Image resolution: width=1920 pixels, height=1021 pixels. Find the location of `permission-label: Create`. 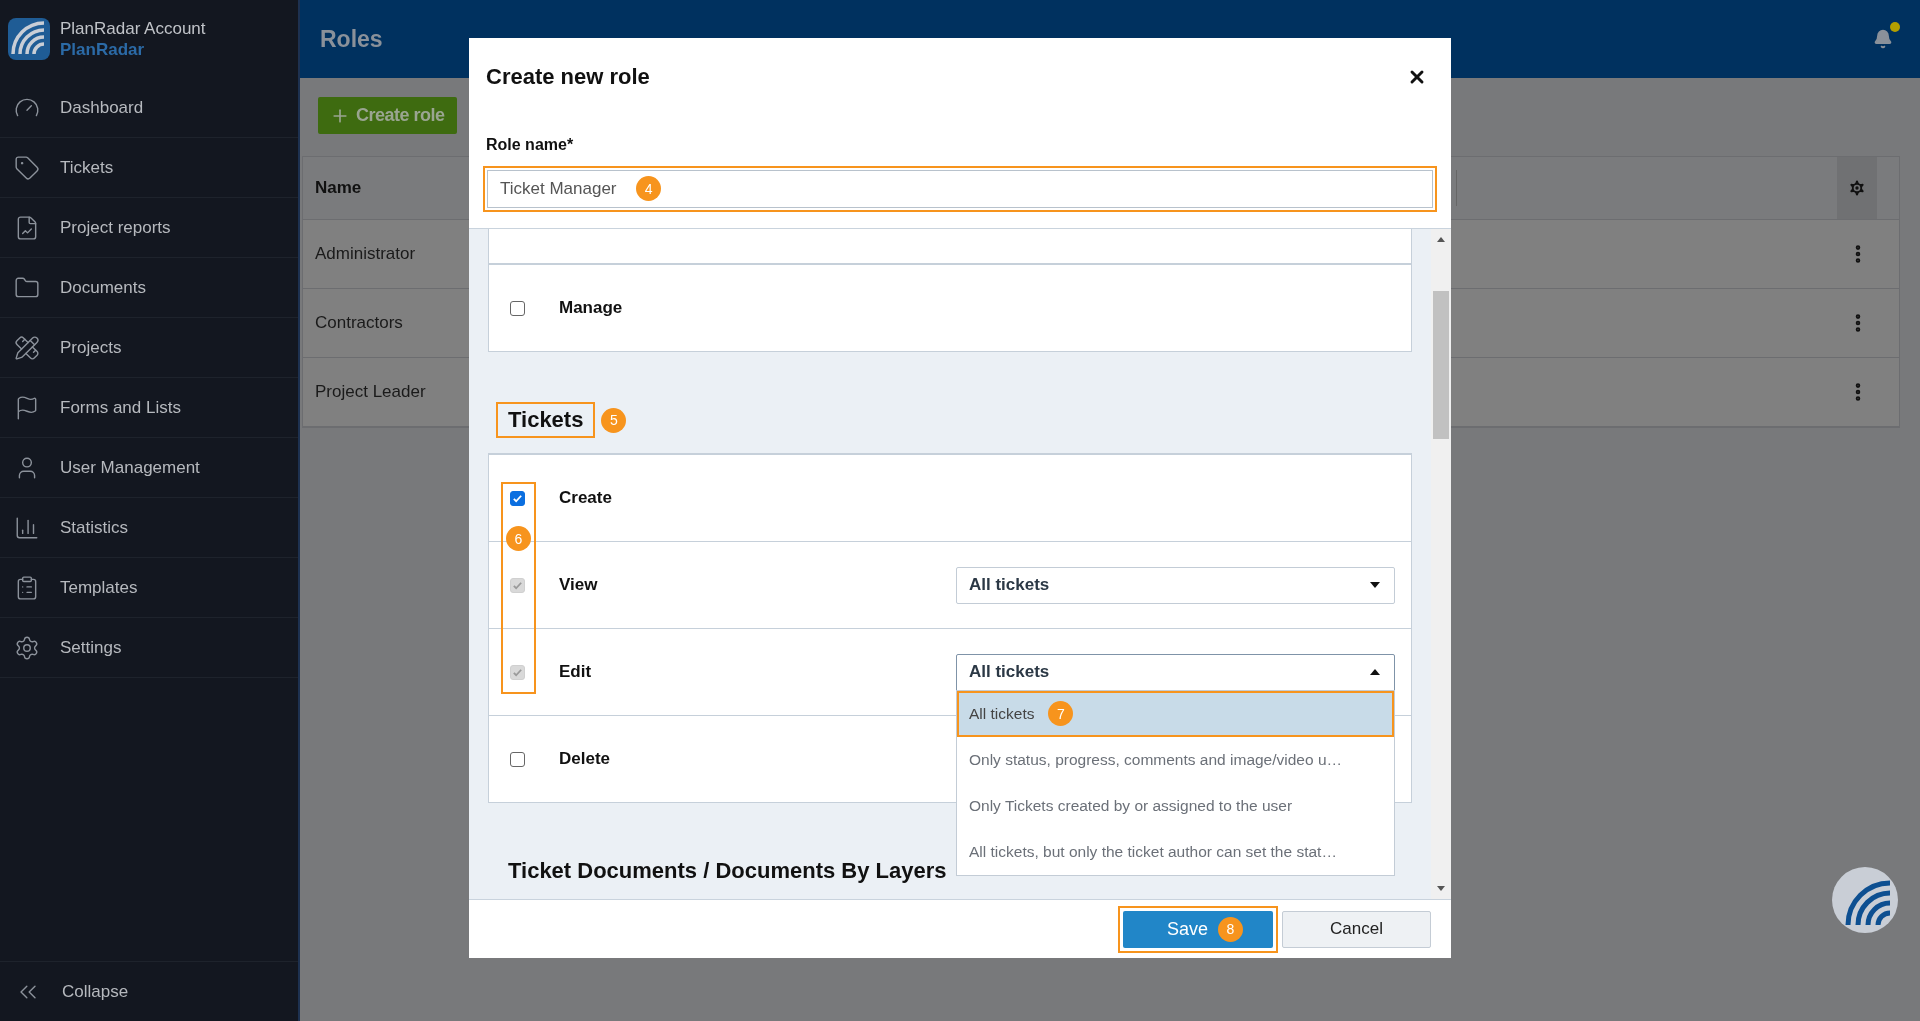

permission-label: Create is located at coordinates (585, 498).